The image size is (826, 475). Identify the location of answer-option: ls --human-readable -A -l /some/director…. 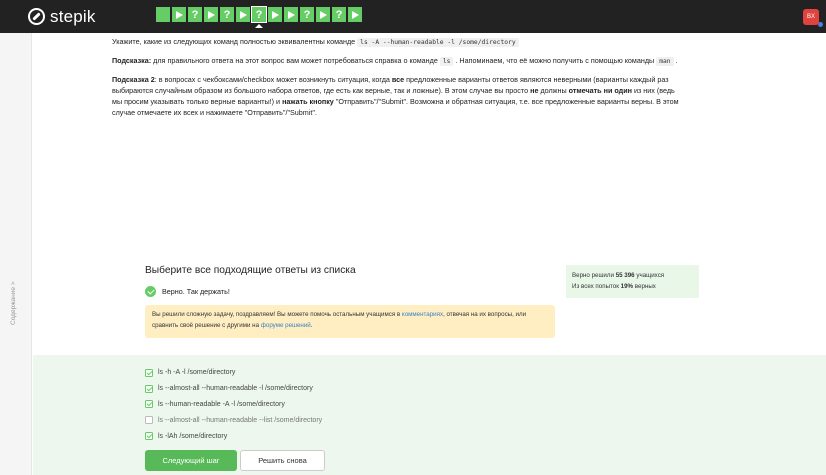
(233, 405).